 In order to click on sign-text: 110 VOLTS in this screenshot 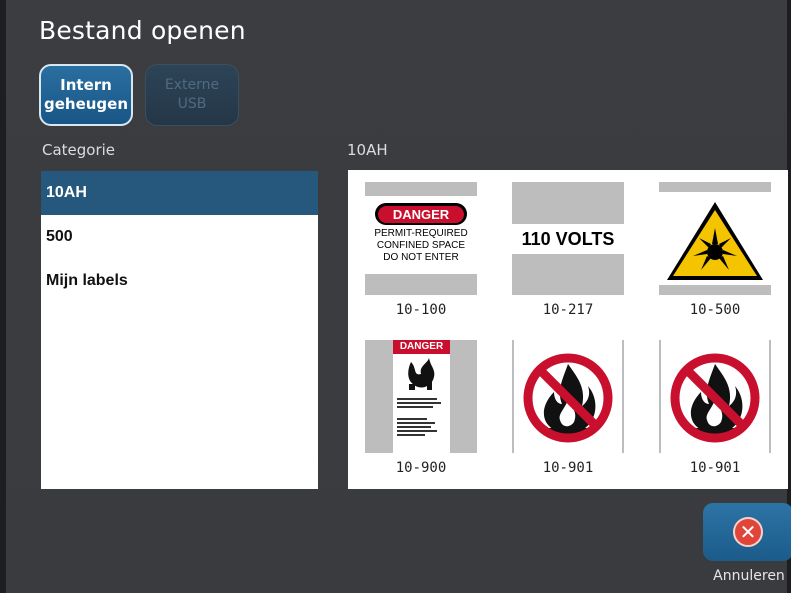, I will do `click(568, 238)`.